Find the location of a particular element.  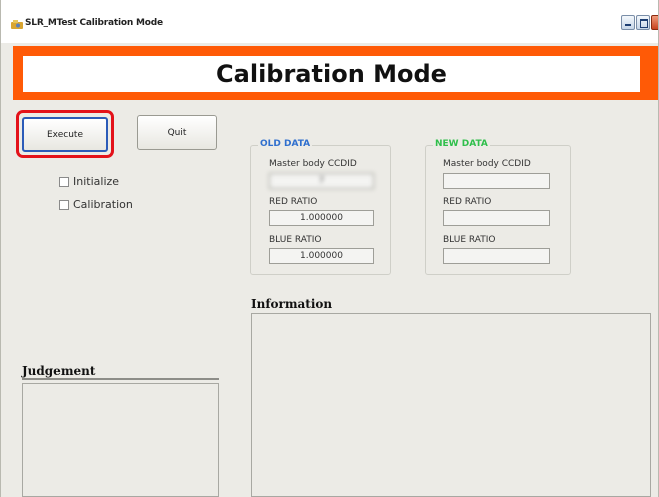

judgement-divider is located at coordinates (120, 379).